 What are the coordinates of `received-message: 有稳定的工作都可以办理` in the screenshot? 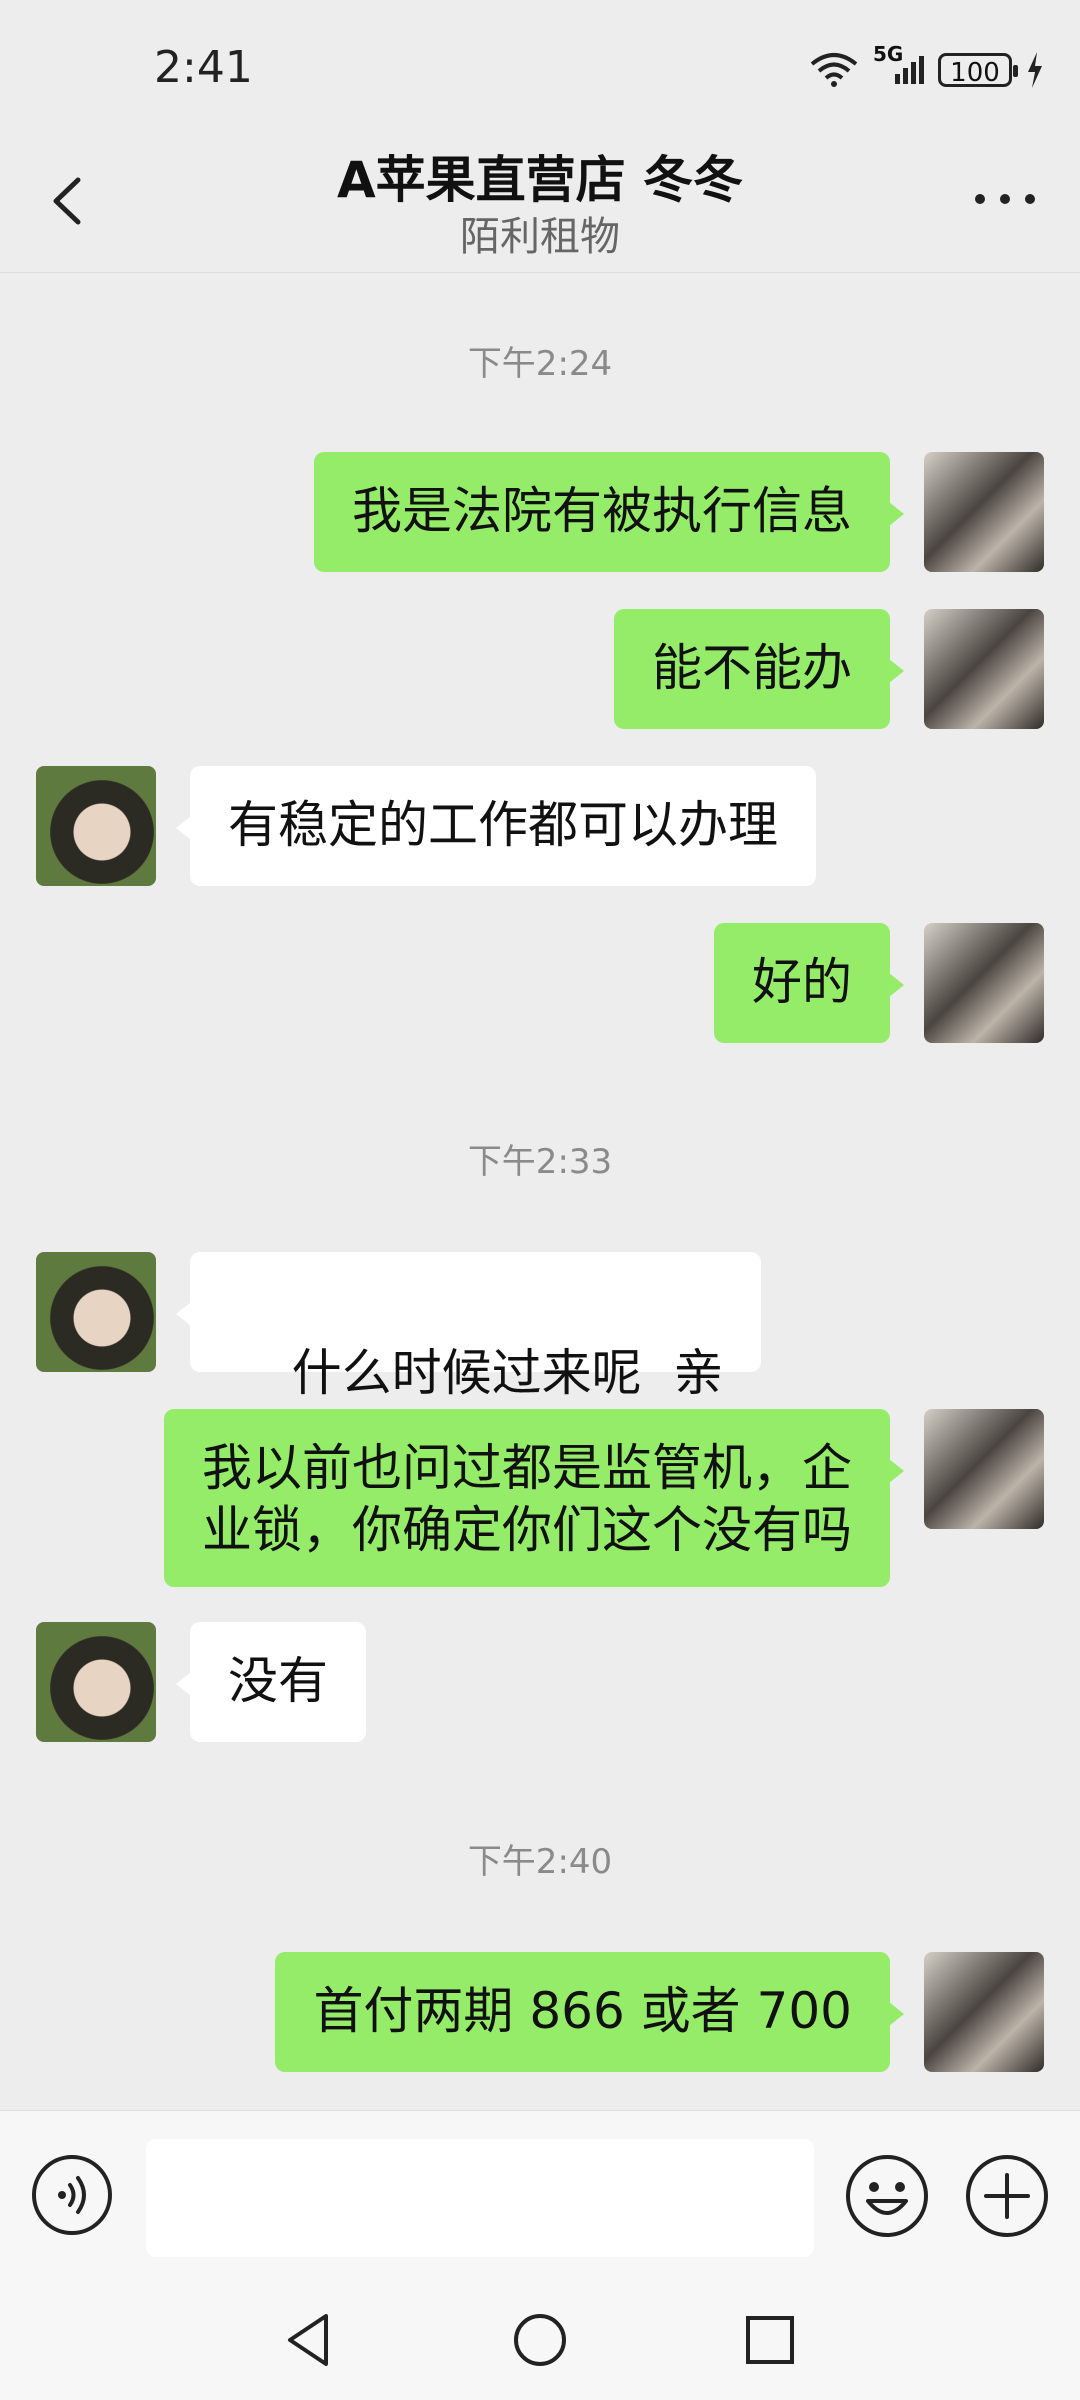 It's located at (496, 826).